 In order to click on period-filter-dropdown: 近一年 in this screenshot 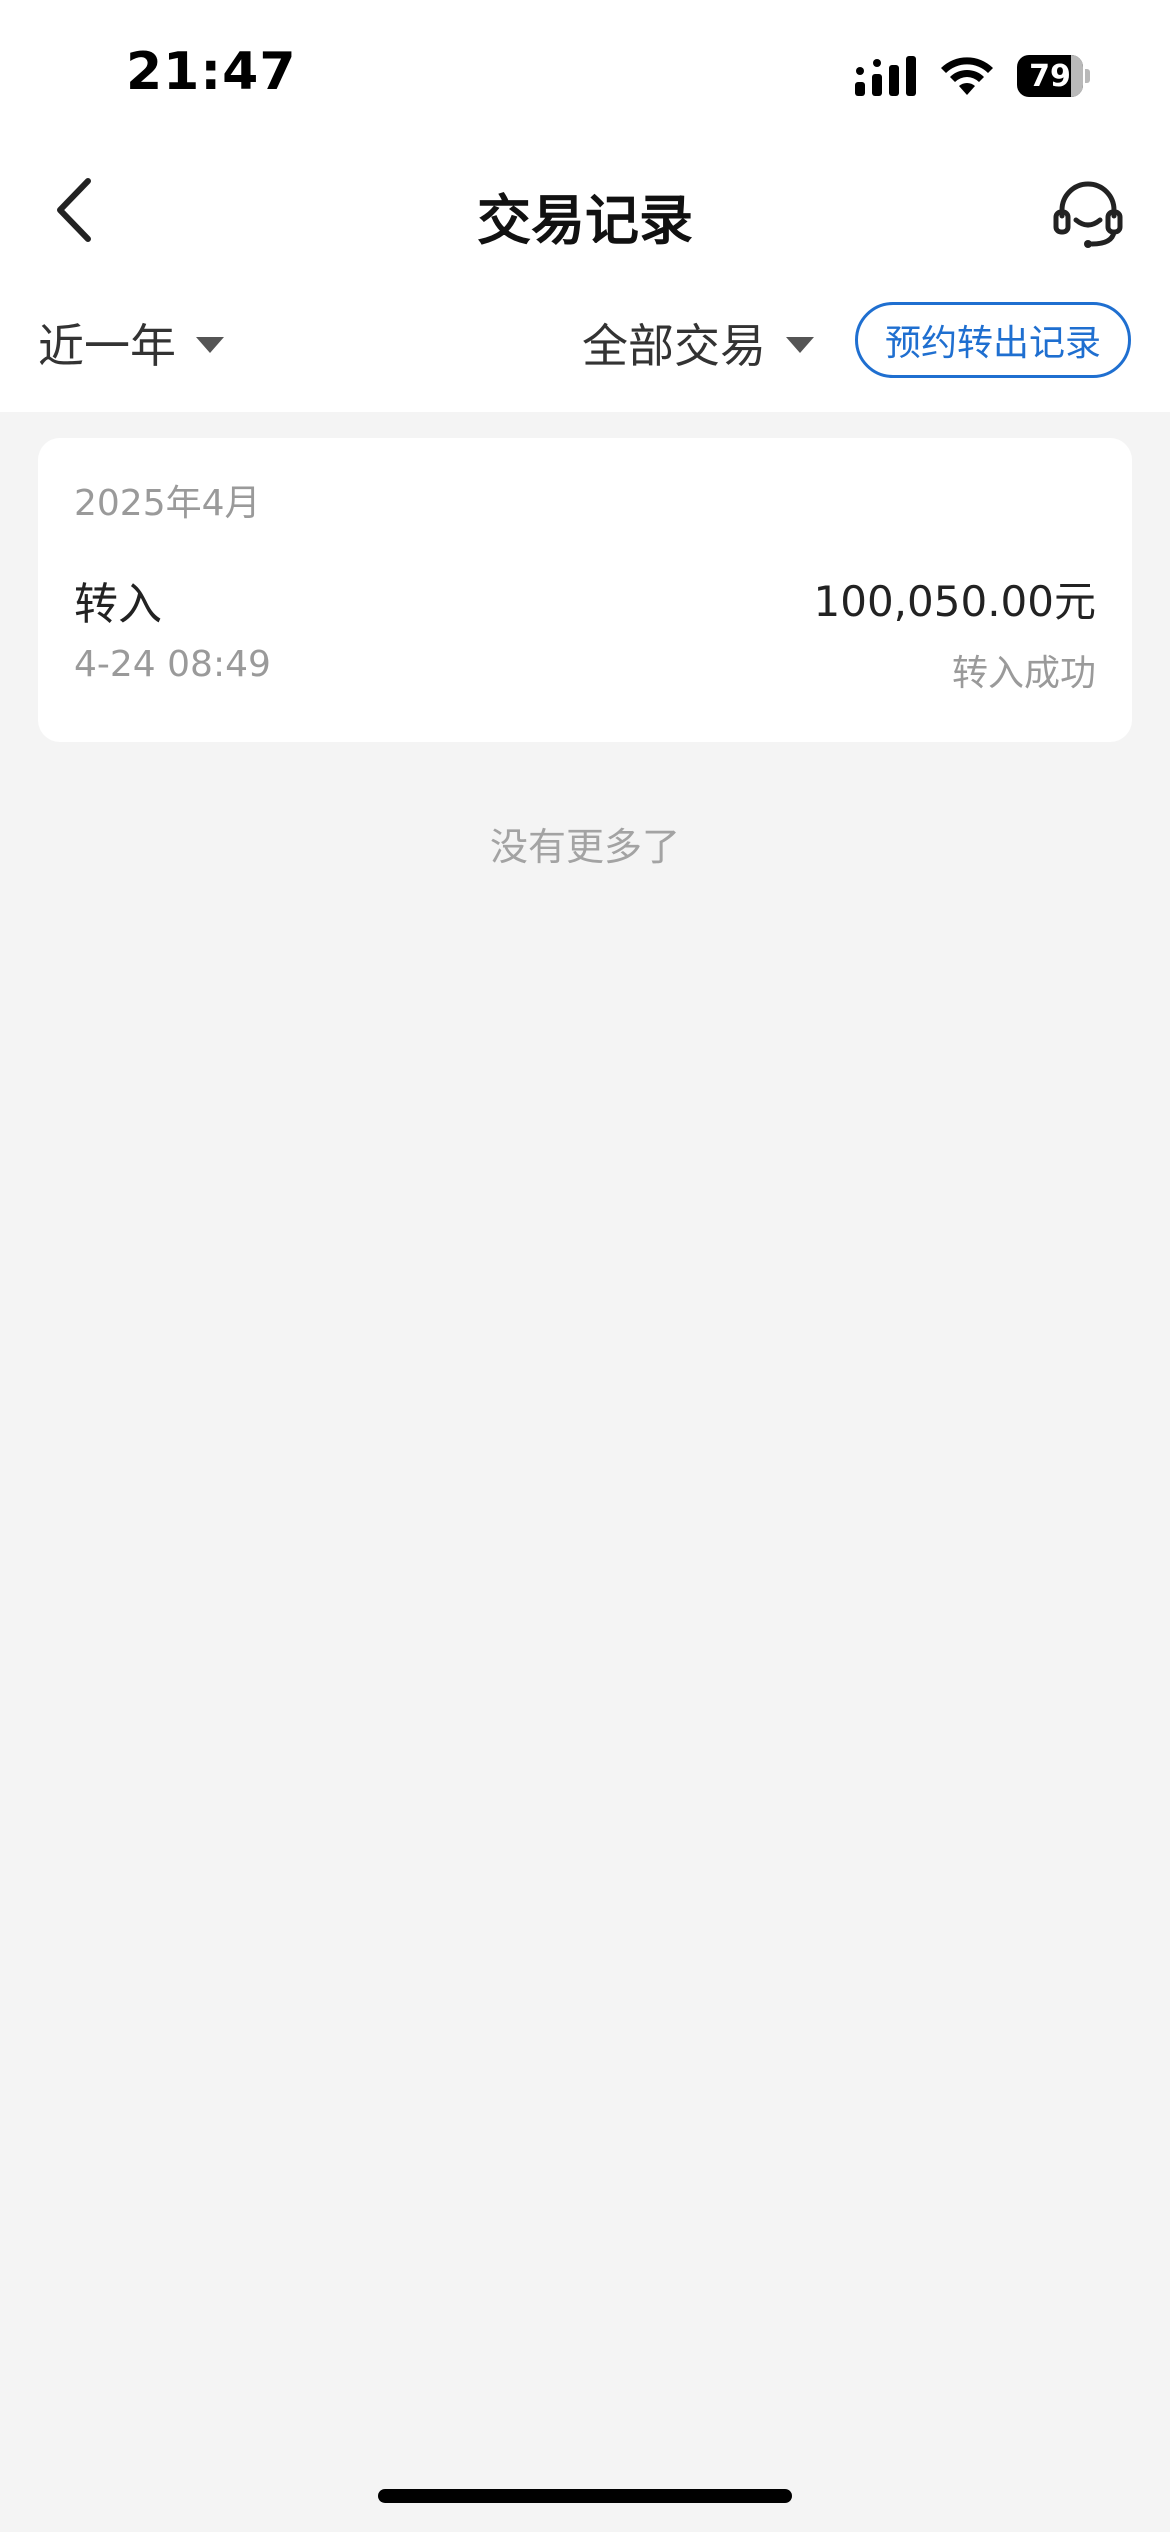, I will do `click(131, 343)`.